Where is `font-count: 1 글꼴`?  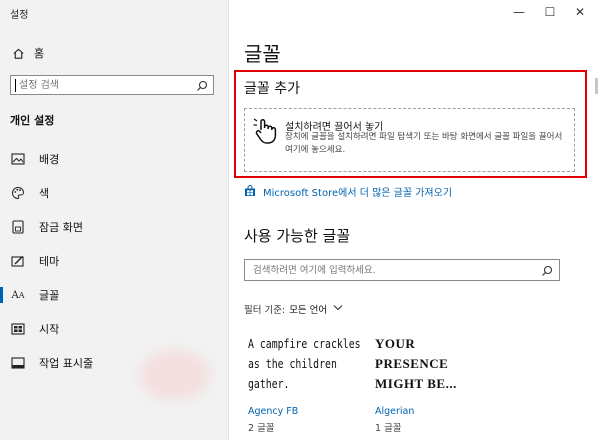 font-count: 1 글꼴 is located at coordinates (388, 428).